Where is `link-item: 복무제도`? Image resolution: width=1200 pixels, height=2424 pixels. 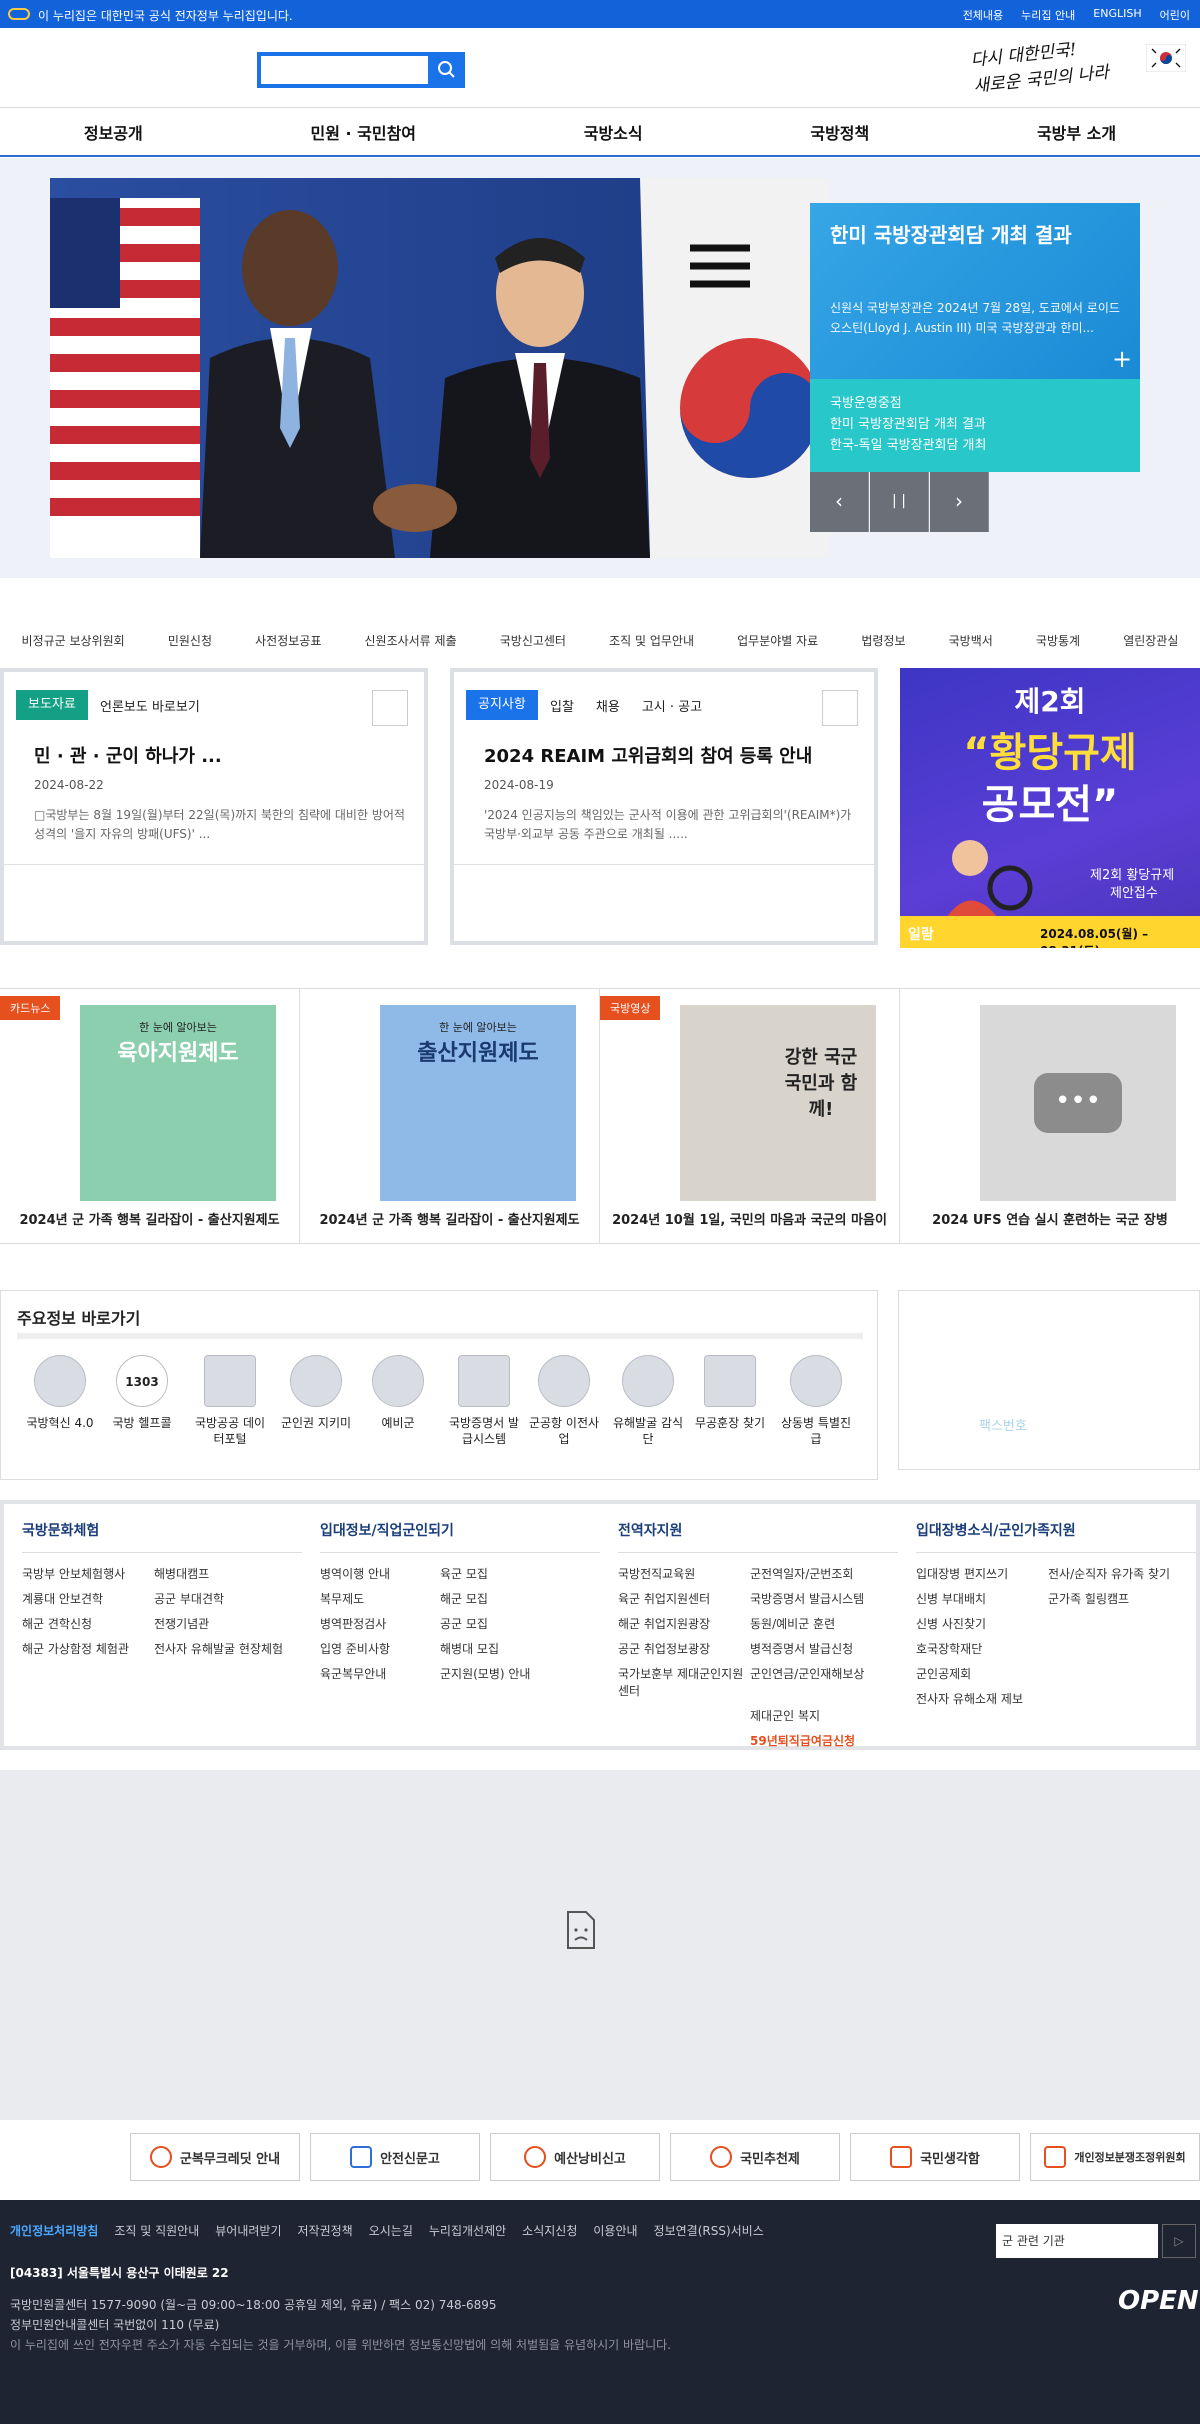 link-item: 복무제도 is located at coordinates (380, 1598).